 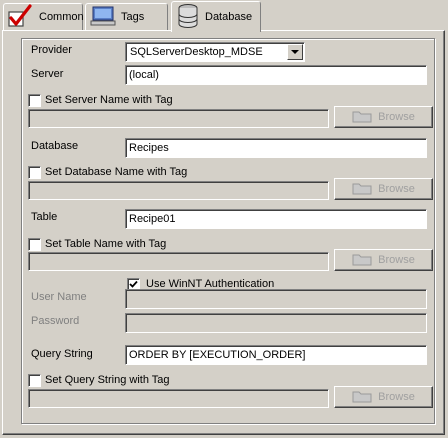 What do you see at coordinates (109, 100) in the screenshot?
I see `server-tag-checkbox-label: Set Server Name with Tag` at bounding box center [109, 100].